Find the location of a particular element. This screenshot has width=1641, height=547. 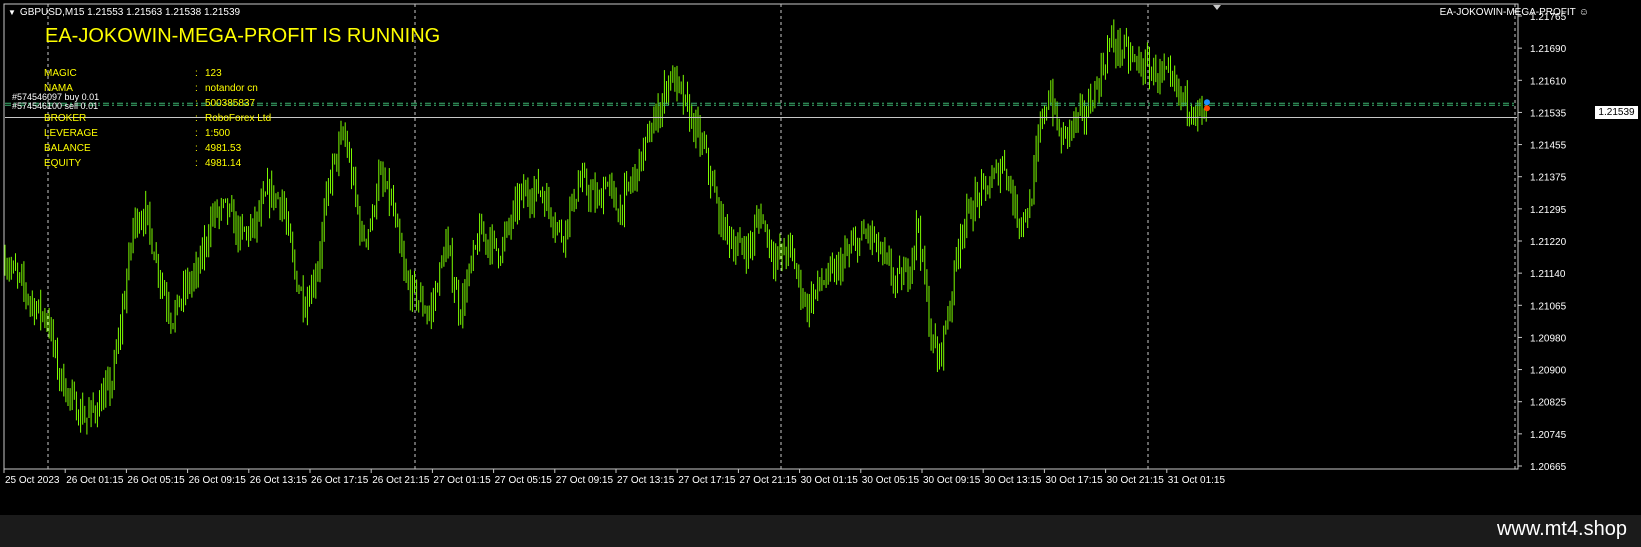

y-tick-label: 1.21220 is located at coordinates (1548, 242).